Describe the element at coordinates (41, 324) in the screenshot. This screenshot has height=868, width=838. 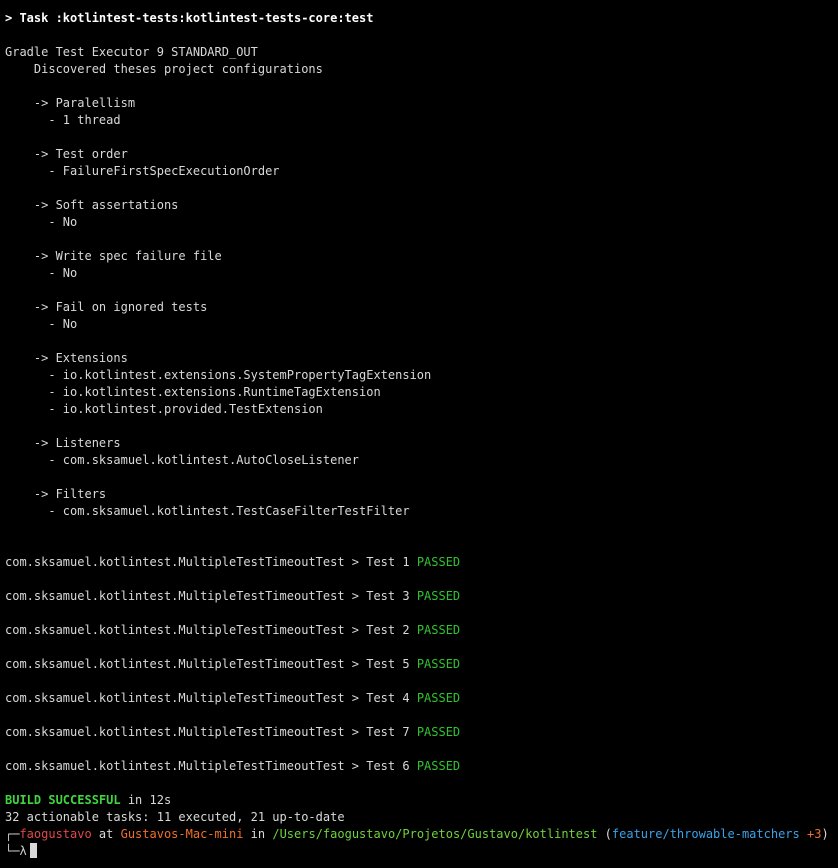
I see `fail-ignored-value: - No` at that location.